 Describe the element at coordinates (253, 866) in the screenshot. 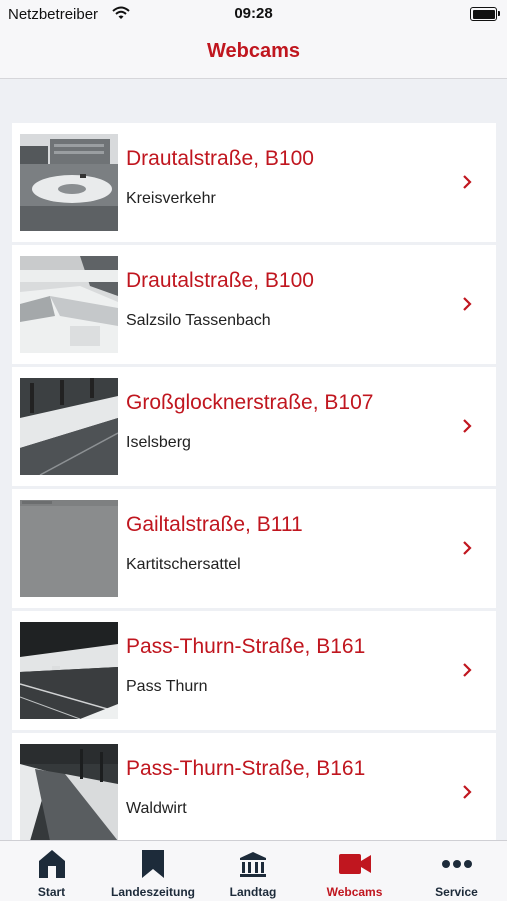

I see `building-icon` at that location.